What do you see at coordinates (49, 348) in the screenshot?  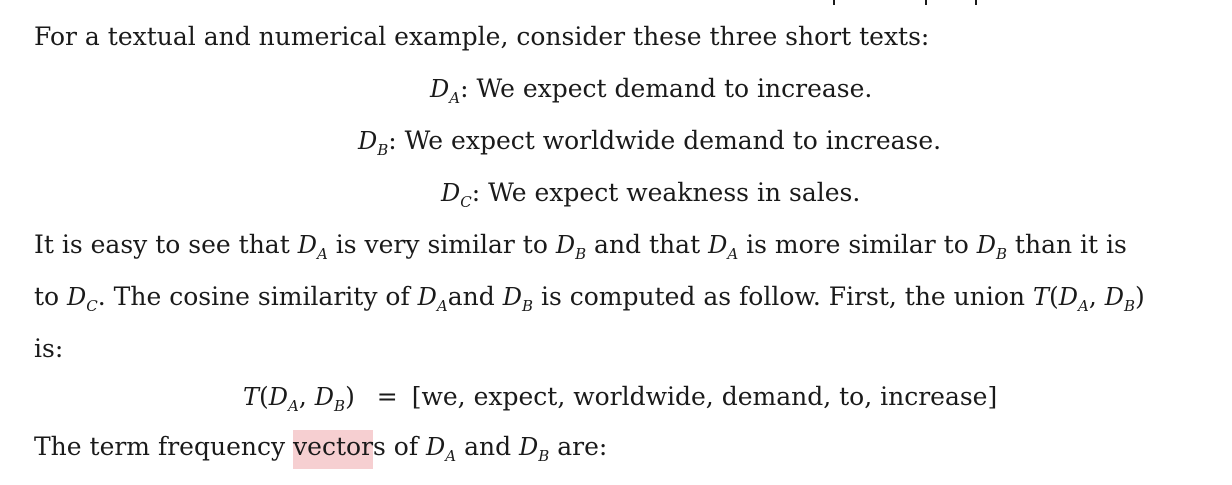 I see `para-line-3: is:` at bounding box center [49, 348].